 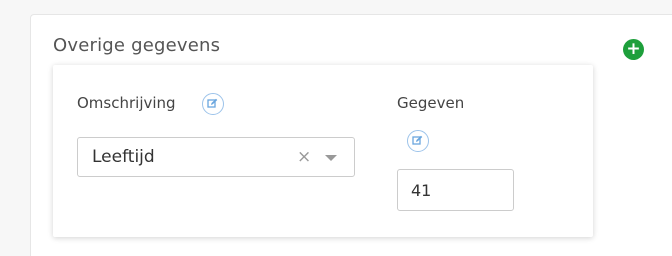 What do you see at coordinates (431, 103) in the screenshot?
I see `value-label: Gegeven` at bounding box center [431, 103].